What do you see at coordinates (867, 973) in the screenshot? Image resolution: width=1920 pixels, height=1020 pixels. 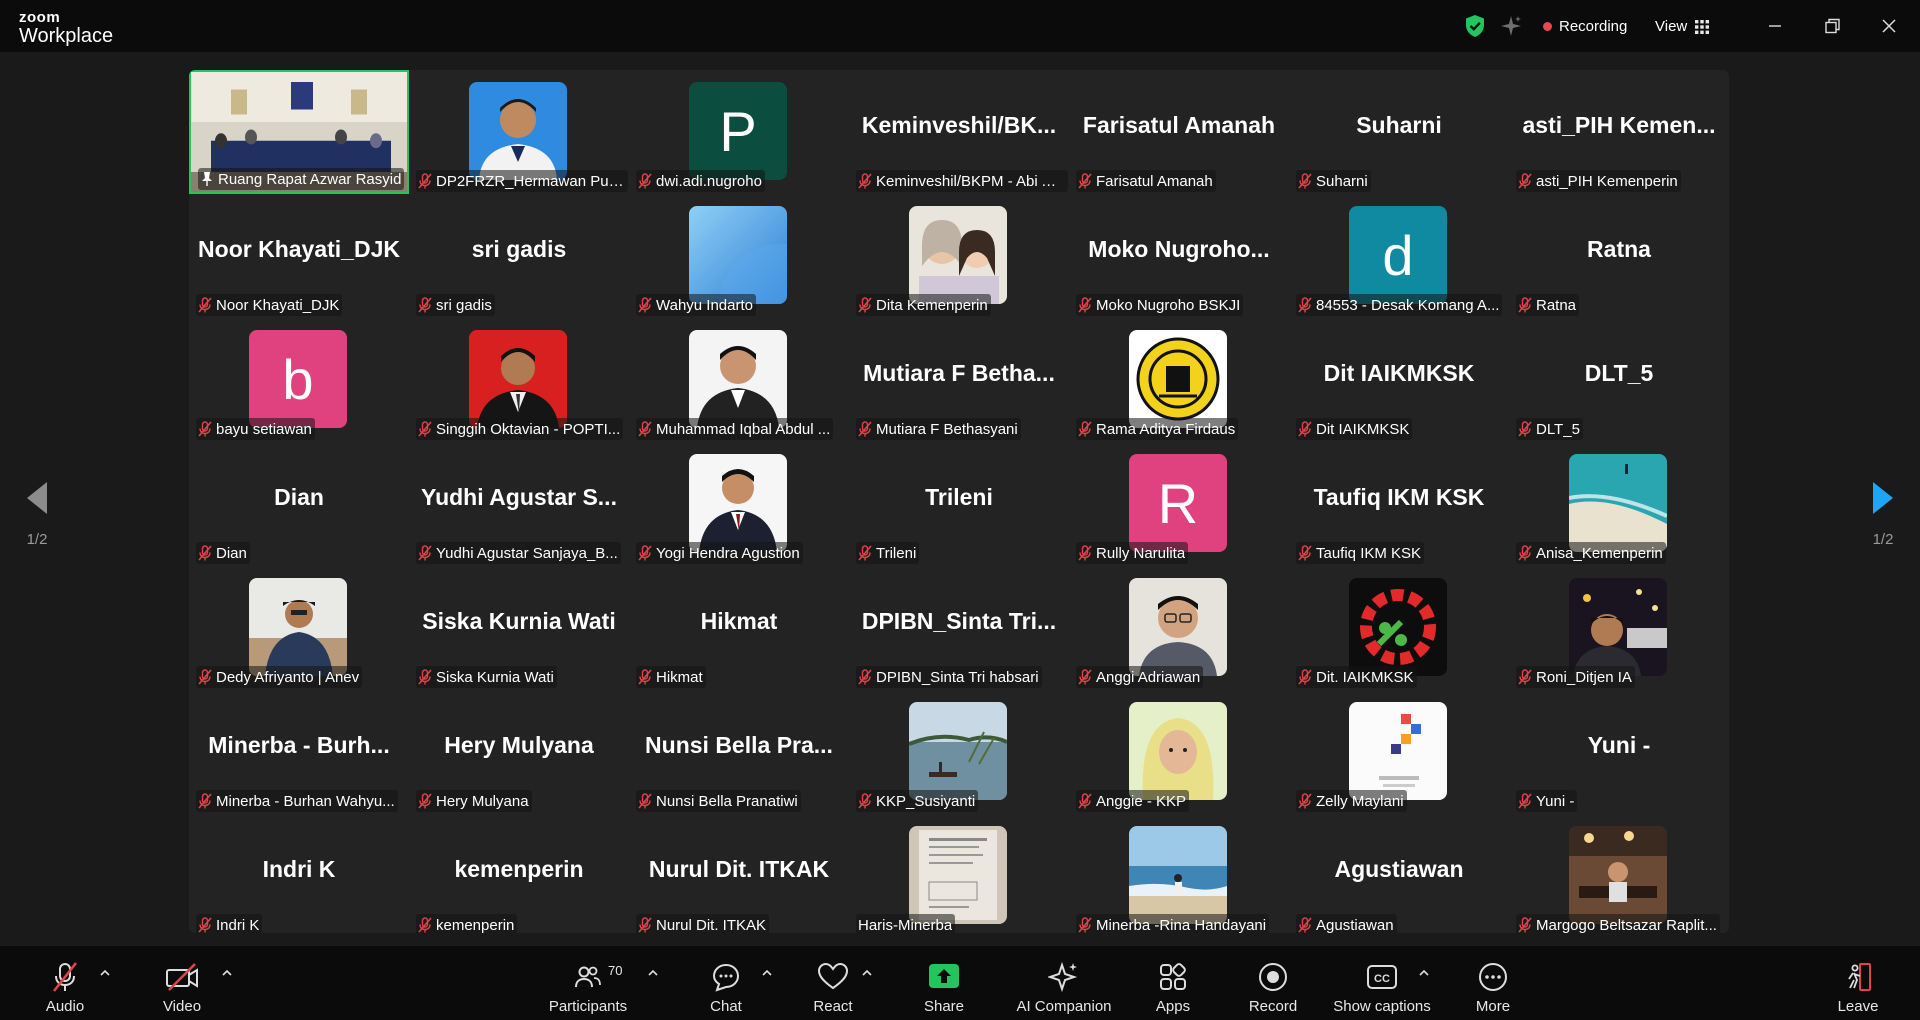 I see `react-options-chevron-icon` at bounding box center [867, 973].